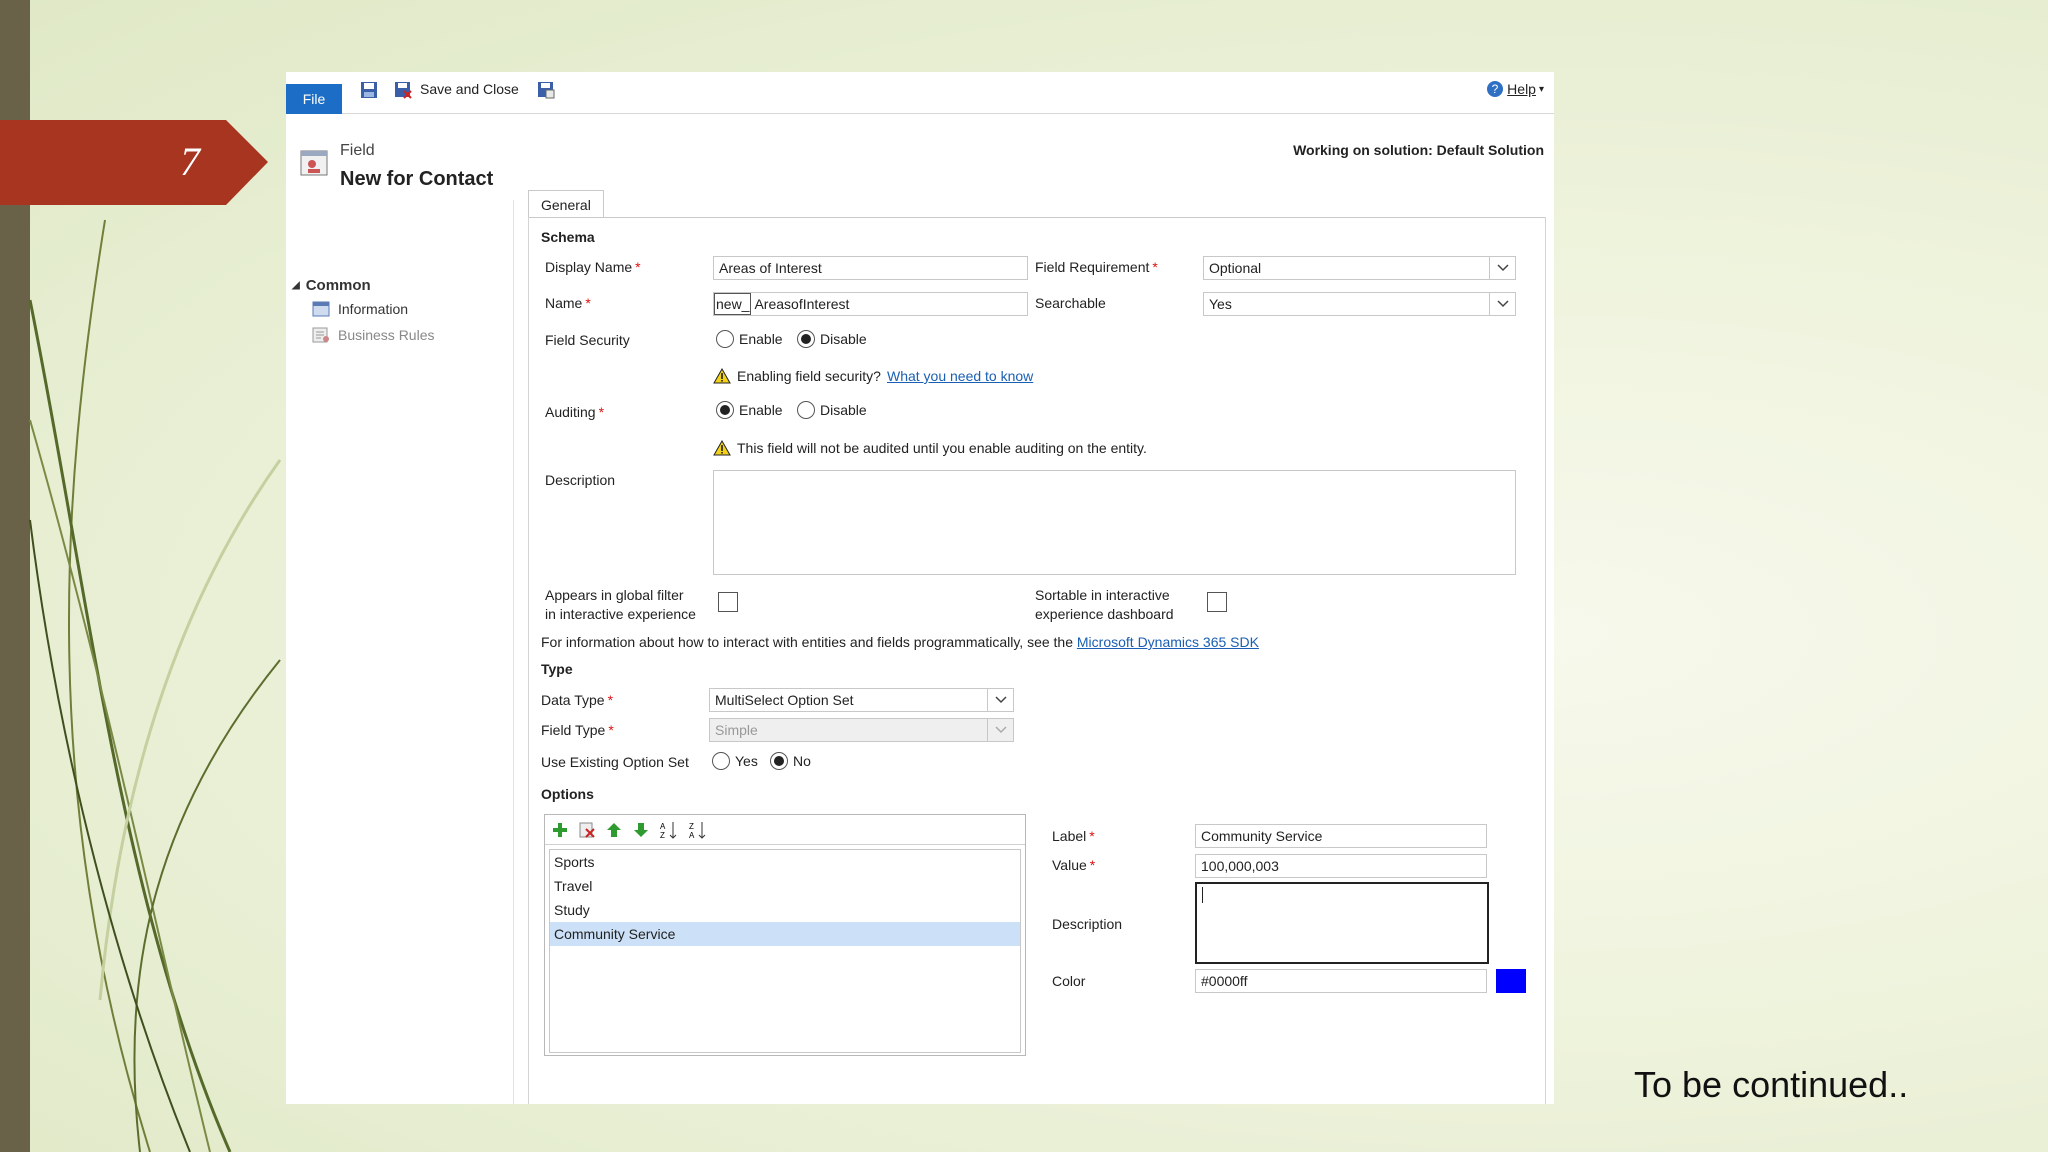 The height and width of the screenshot is (1152, 2048). I want to click on page-title: New for Contact, so click(417, 179).